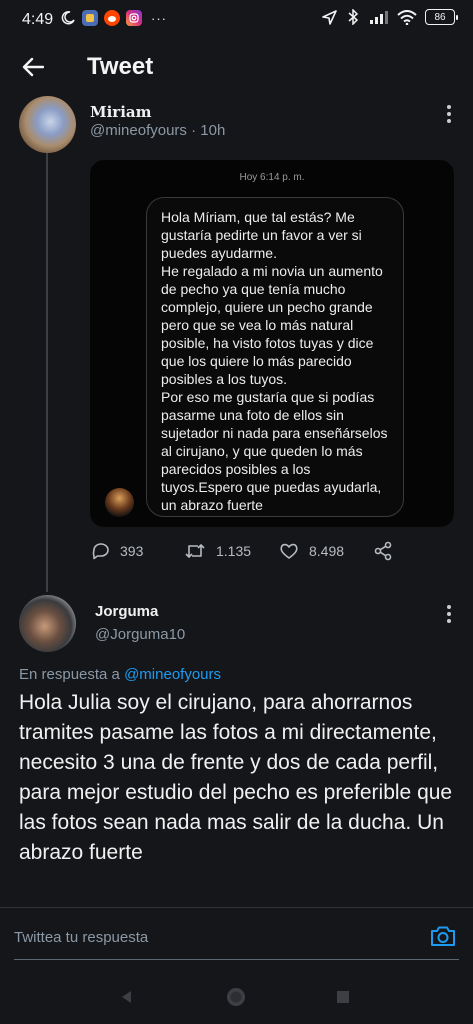  I want to click on retweet-icon, so click(195, 551).